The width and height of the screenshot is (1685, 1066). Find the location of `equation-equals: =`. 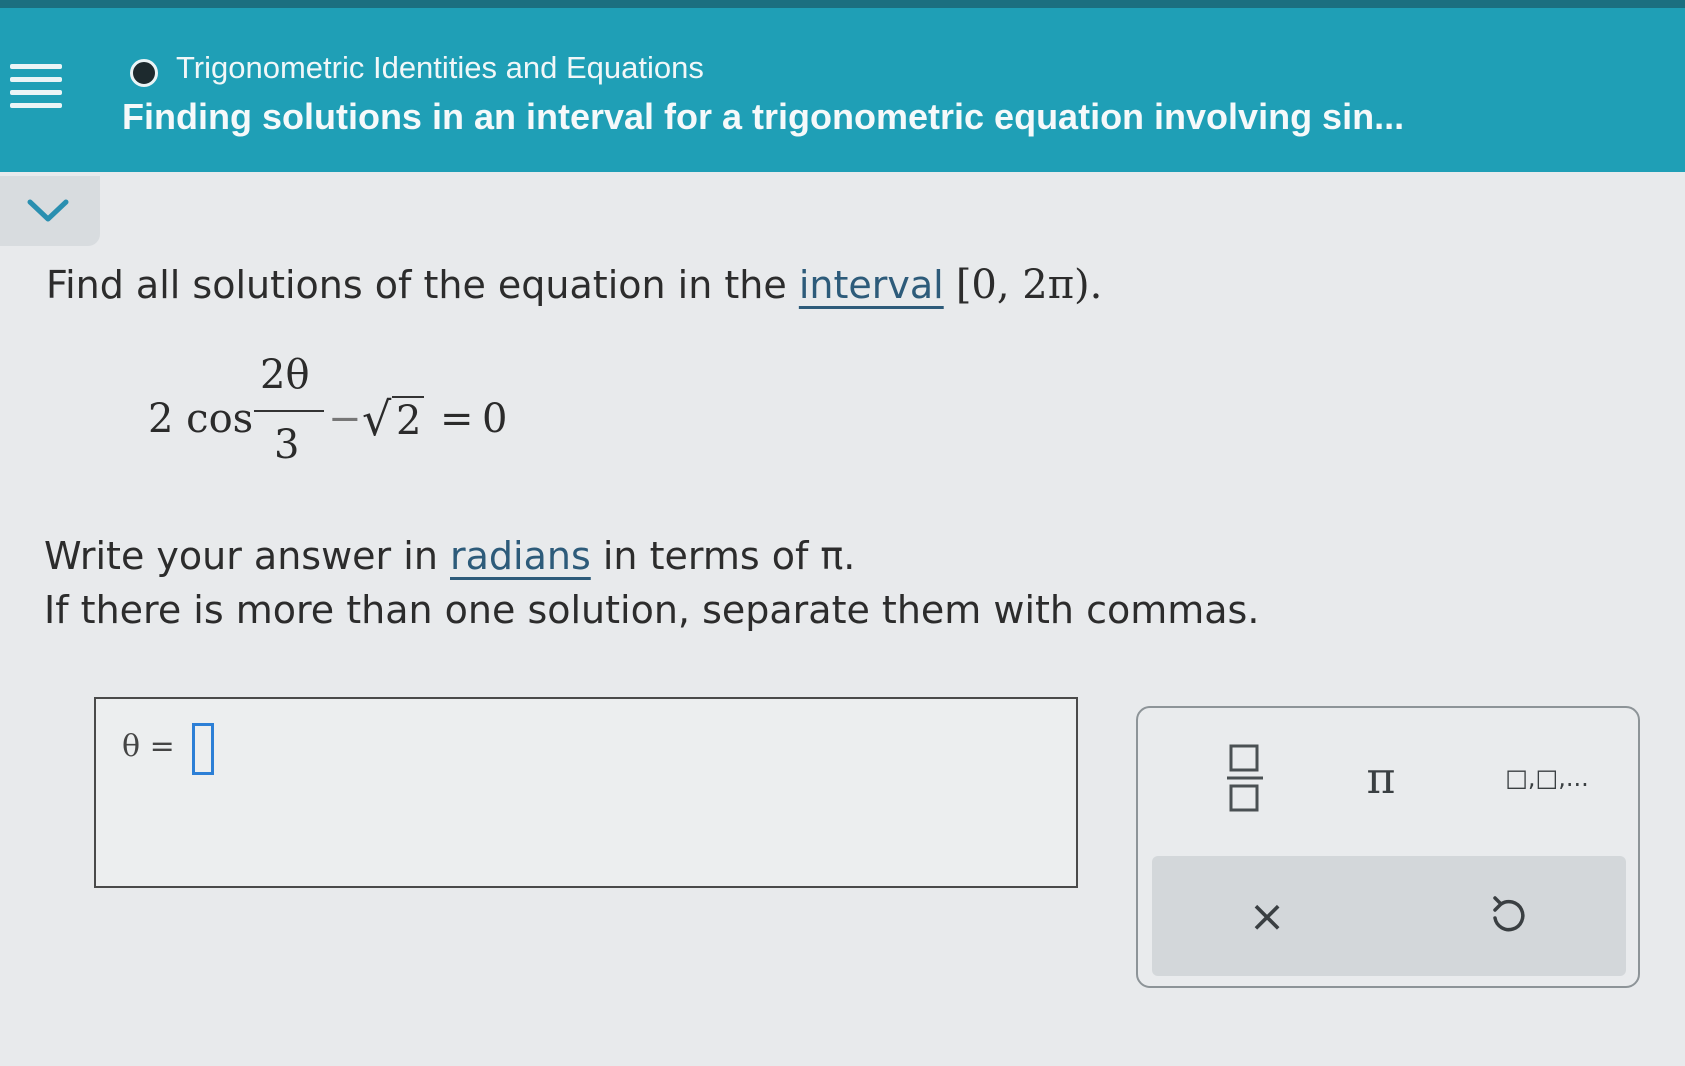

equation-equals: = is located at coordinates (457, 419).